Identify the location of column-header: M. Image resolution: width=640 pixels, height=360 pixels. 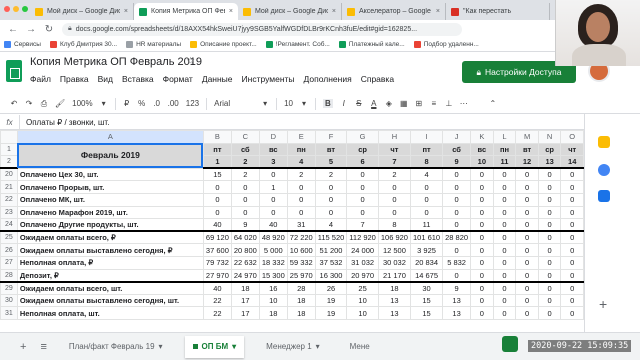
(527, 137).